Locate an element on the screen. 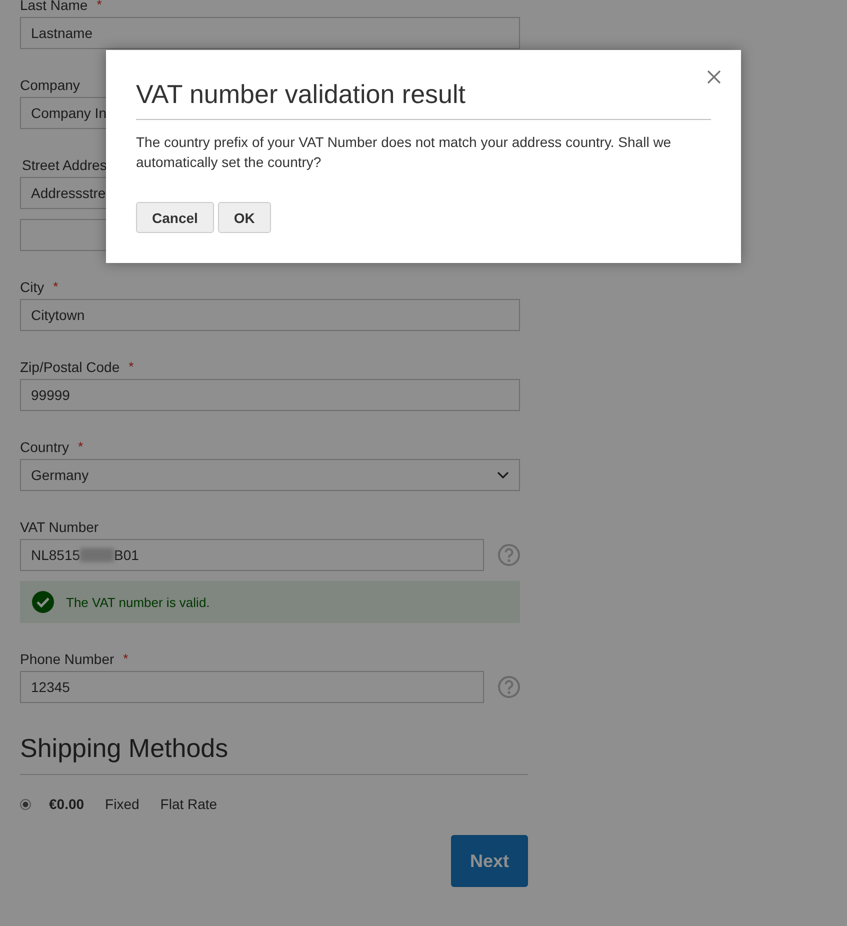 The height and width of the screenshot is (926, 847). dialog-button: Cancel is located at coordinates (175, 217).